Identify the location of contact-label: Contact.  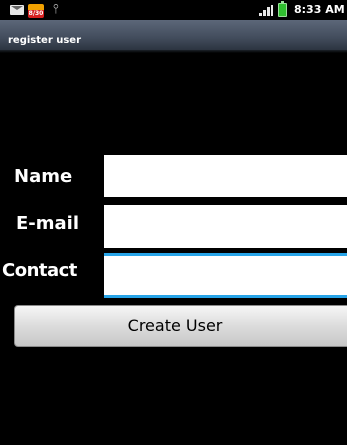
(39, 270).